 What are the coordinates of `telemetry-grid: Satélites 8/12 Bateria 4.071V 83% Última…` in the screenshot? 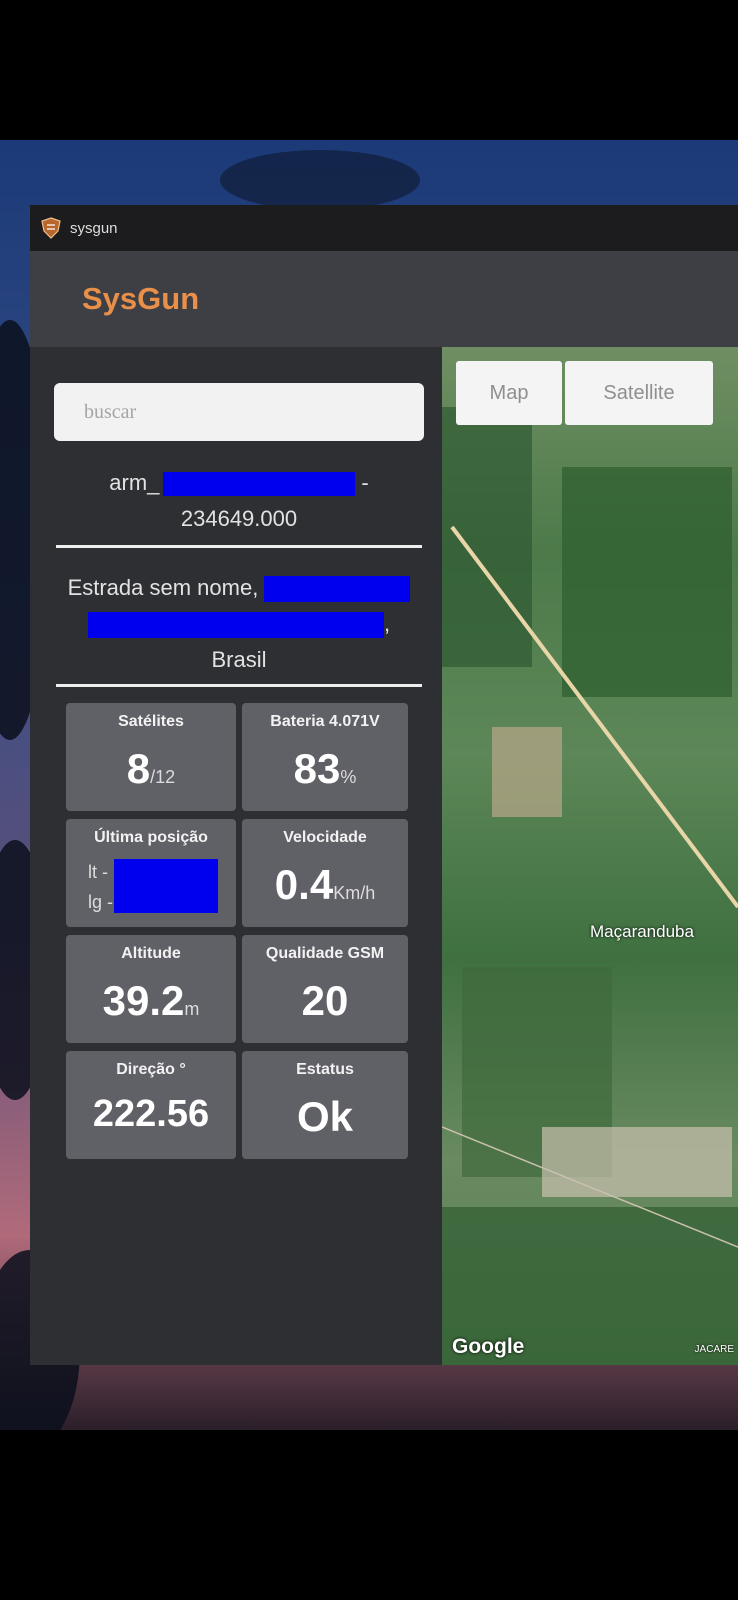 It's located at (246, 931).